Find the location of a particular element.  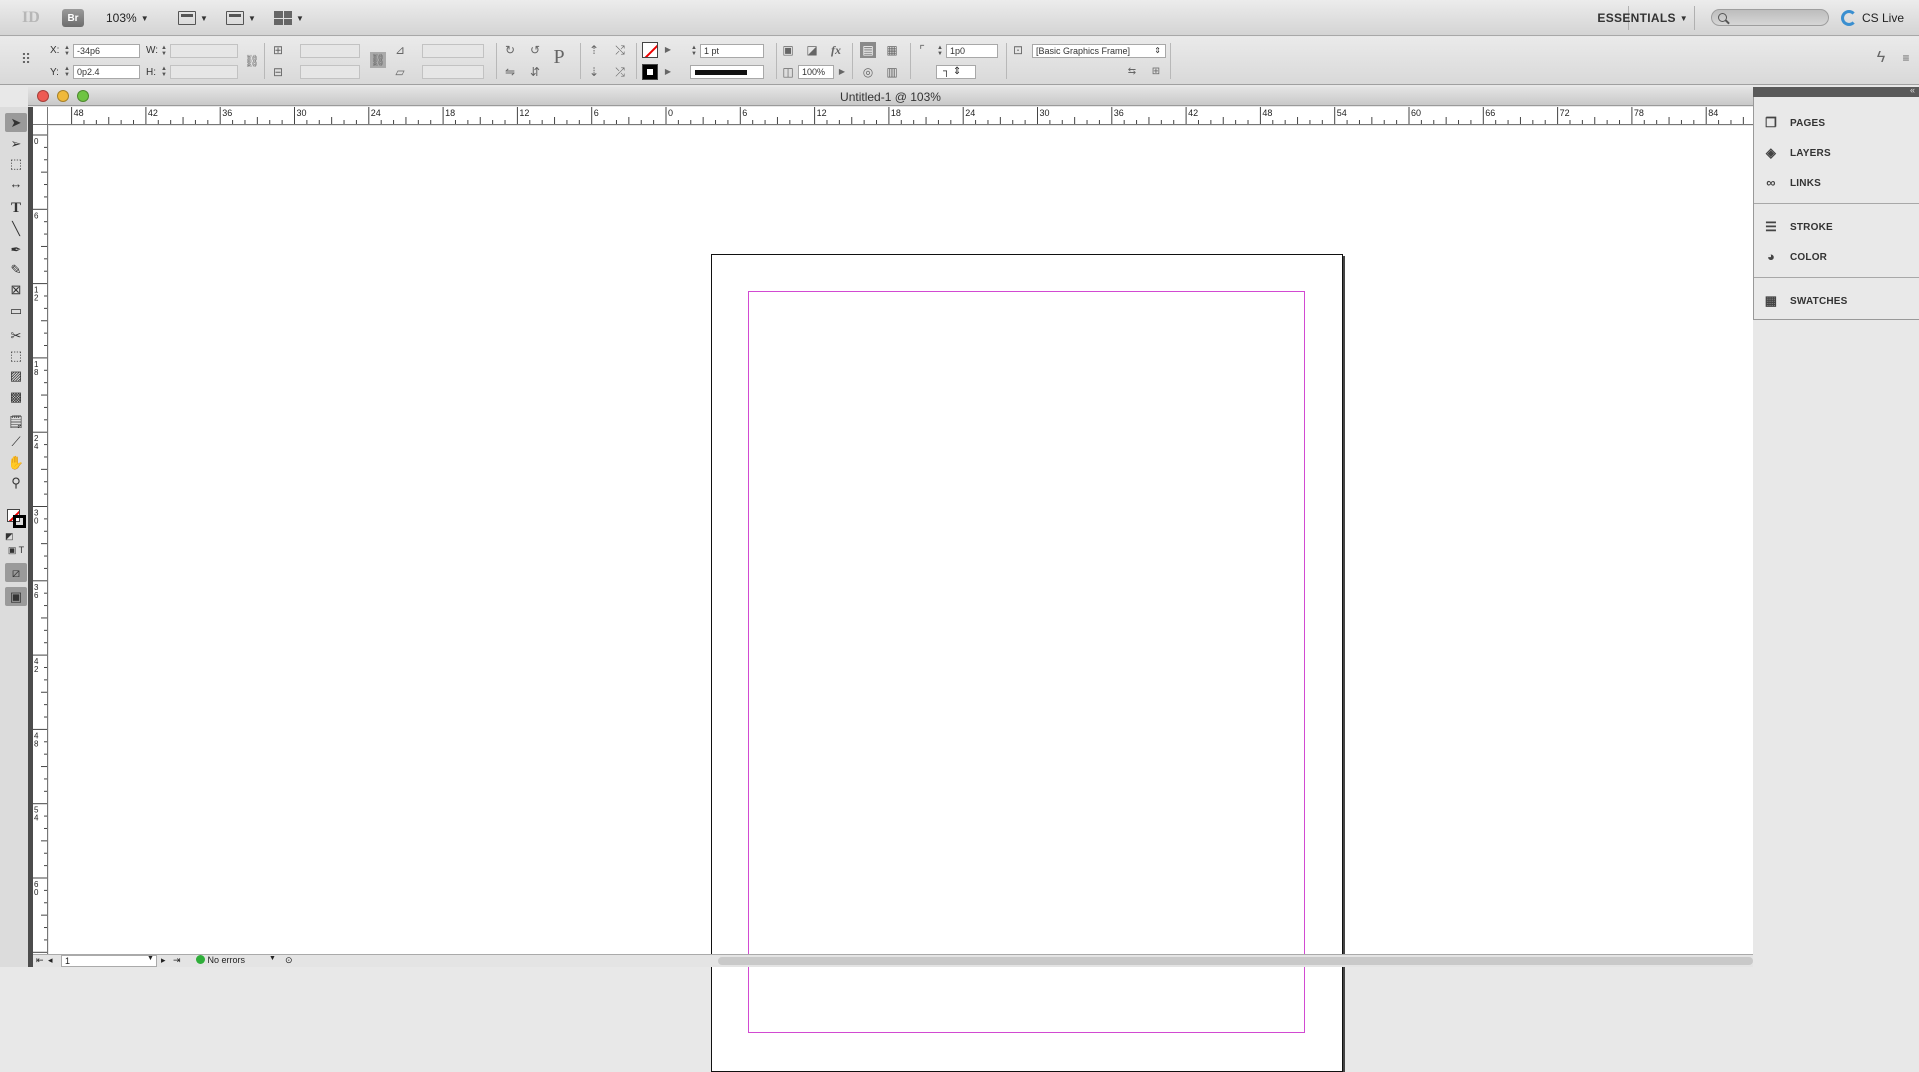

rectangle-tool-icon: ▭ is located at coordinates (16, 310).